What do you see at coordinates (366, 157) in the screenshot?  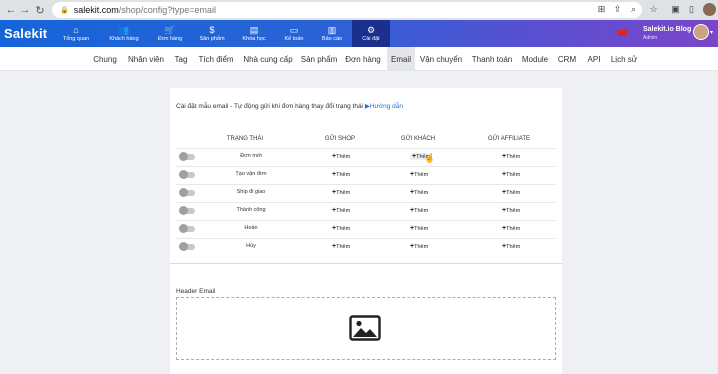 I see `table-row: Đơn mới +Thêm +Thêm +Thêm ☝` at bounding box center [366, 157].